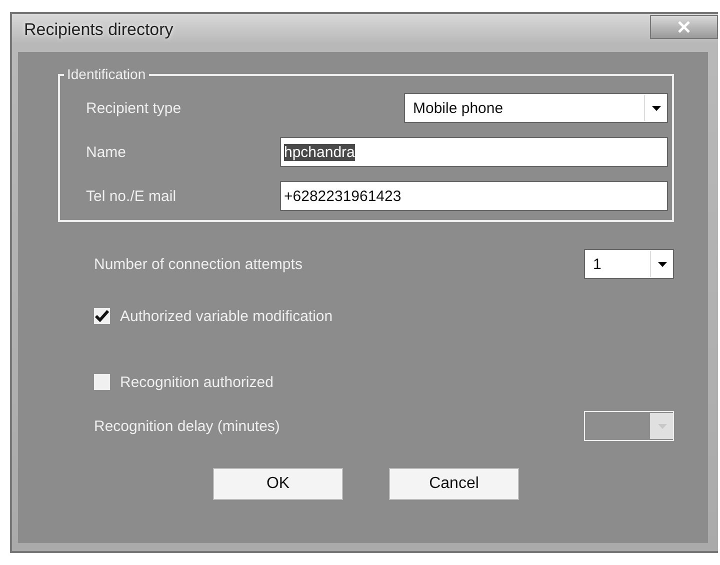  I want to click on dropdown-value: 1, so click(597, 264).